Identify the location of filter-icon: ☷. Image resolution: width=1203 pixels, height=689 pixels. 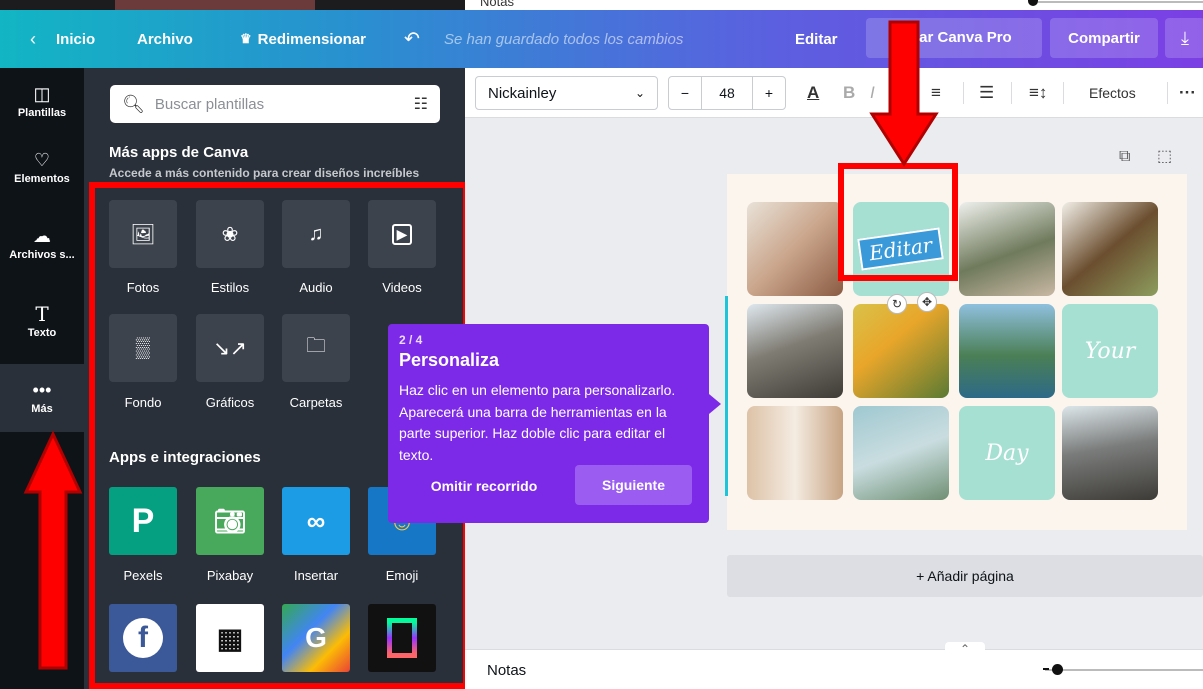
(421, 104).